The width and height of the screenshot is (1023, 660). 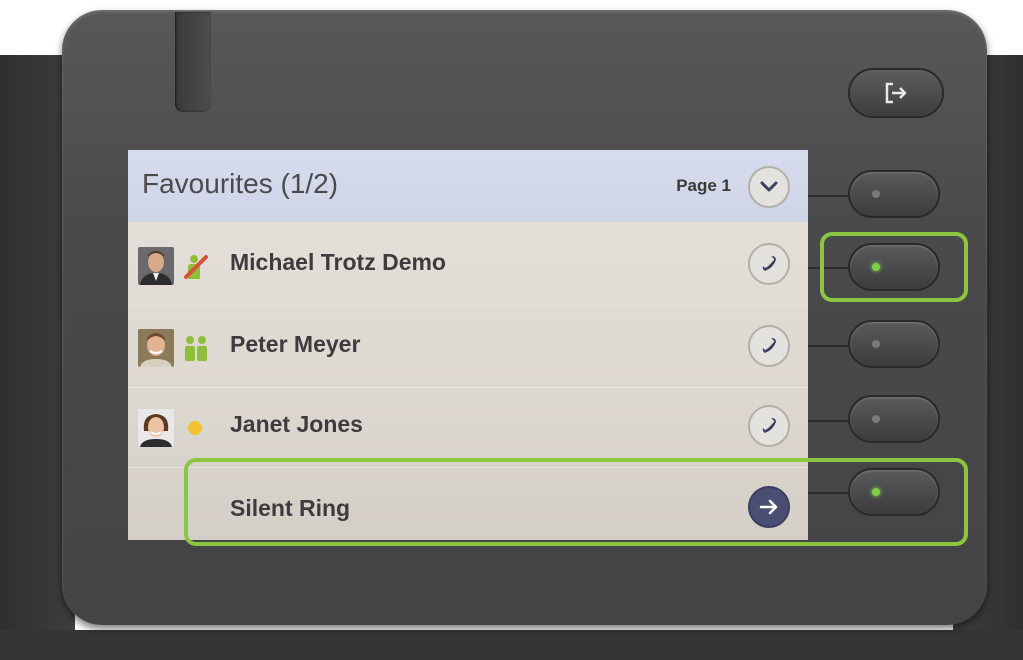 I want to click on handset-slot, so click(x=193, y=62).